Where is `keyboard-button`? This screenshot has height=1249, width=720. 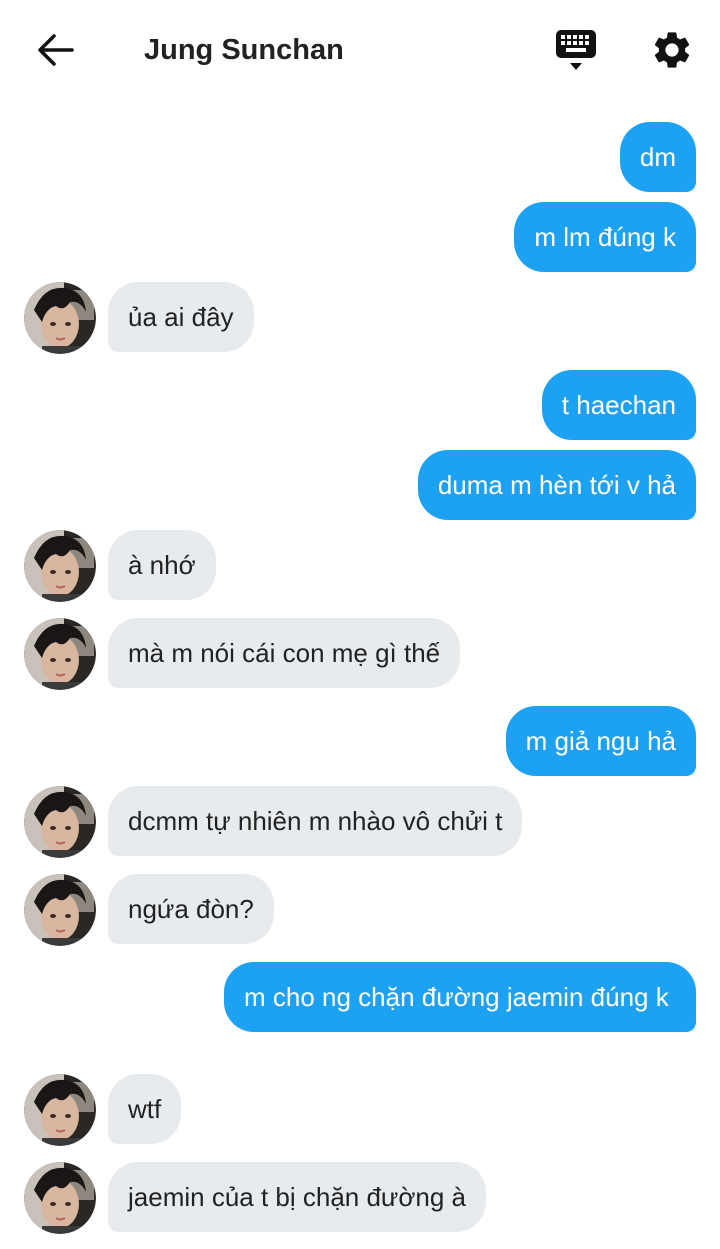 keyboard-button is located at coordinates (576, 51).